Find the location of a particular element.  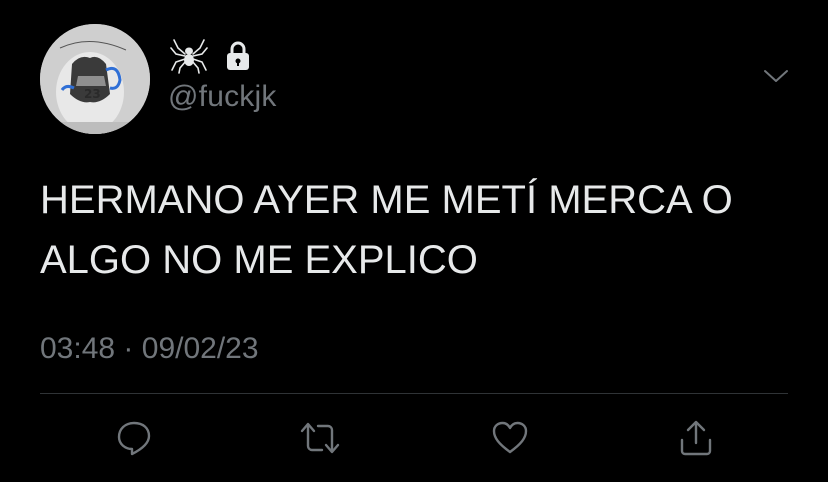

share-icon is located at coordinates (696, 438).